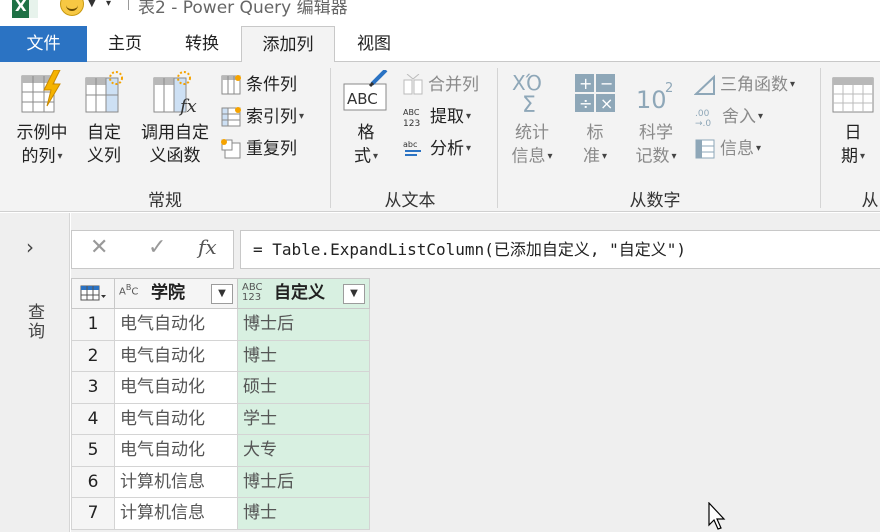 Image resolution: width=880 pixels, height=532 pixels. Describe the element at coordinates (93, 482) in the screenshot. I see `row-number: 6` at that location.